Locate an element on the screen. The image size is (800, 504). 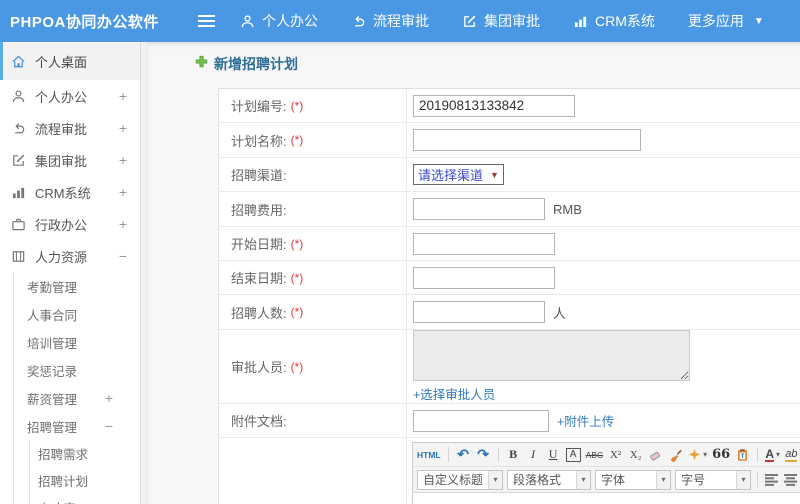
start-date-input is located at coordinates (484, 243).